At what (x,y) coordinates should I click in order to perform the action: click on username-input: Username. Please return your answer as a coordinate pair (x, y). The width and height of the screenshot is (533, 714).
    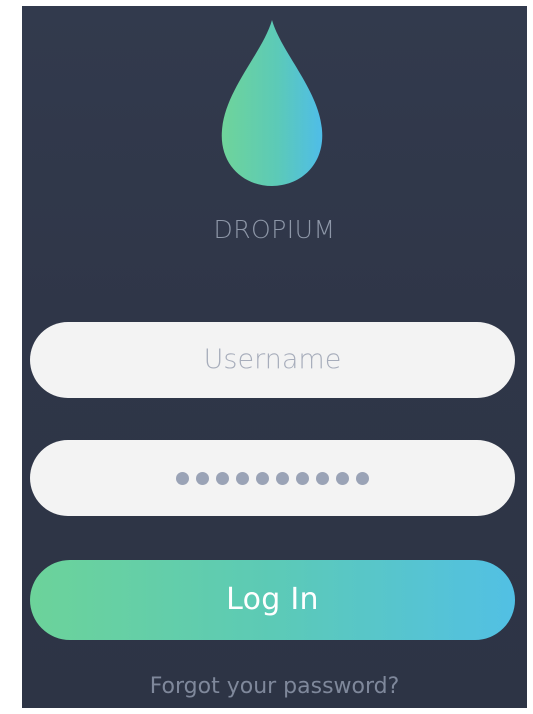
    Looking at the image, I should click on (272, 360).